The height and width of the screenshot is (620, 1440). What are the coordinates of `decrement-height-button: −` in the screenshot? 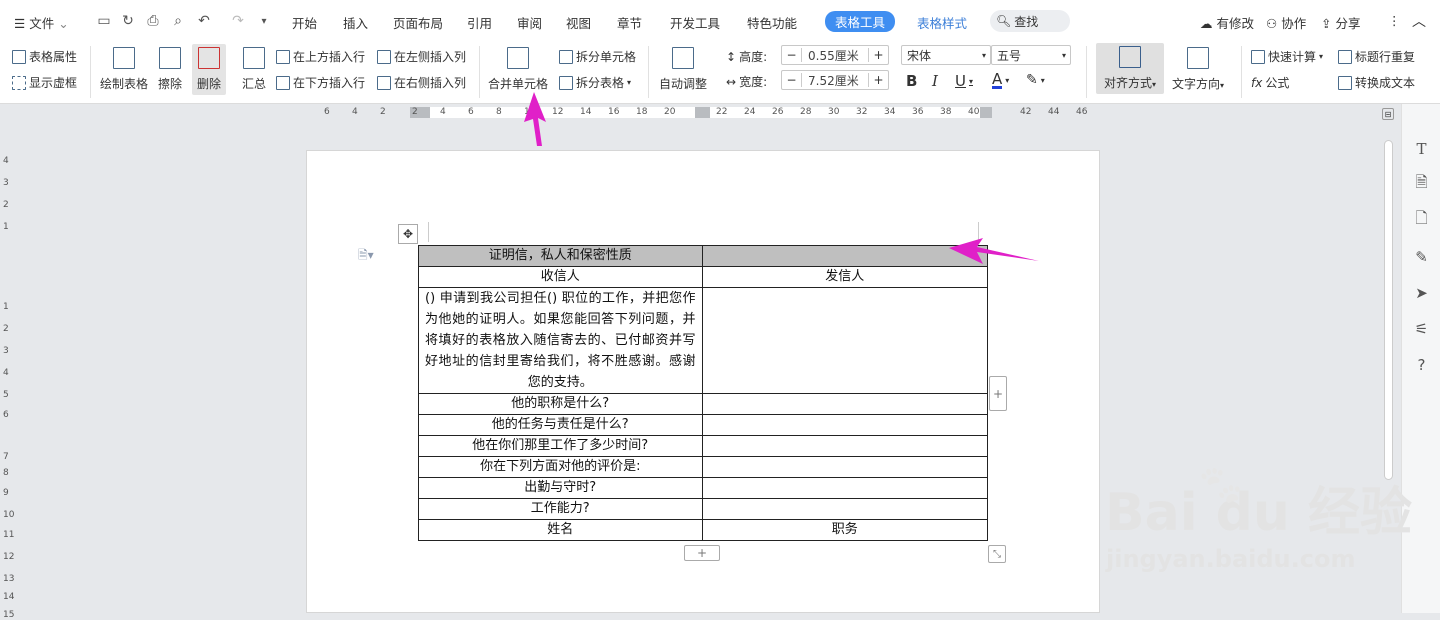 It's located at (792, 55).